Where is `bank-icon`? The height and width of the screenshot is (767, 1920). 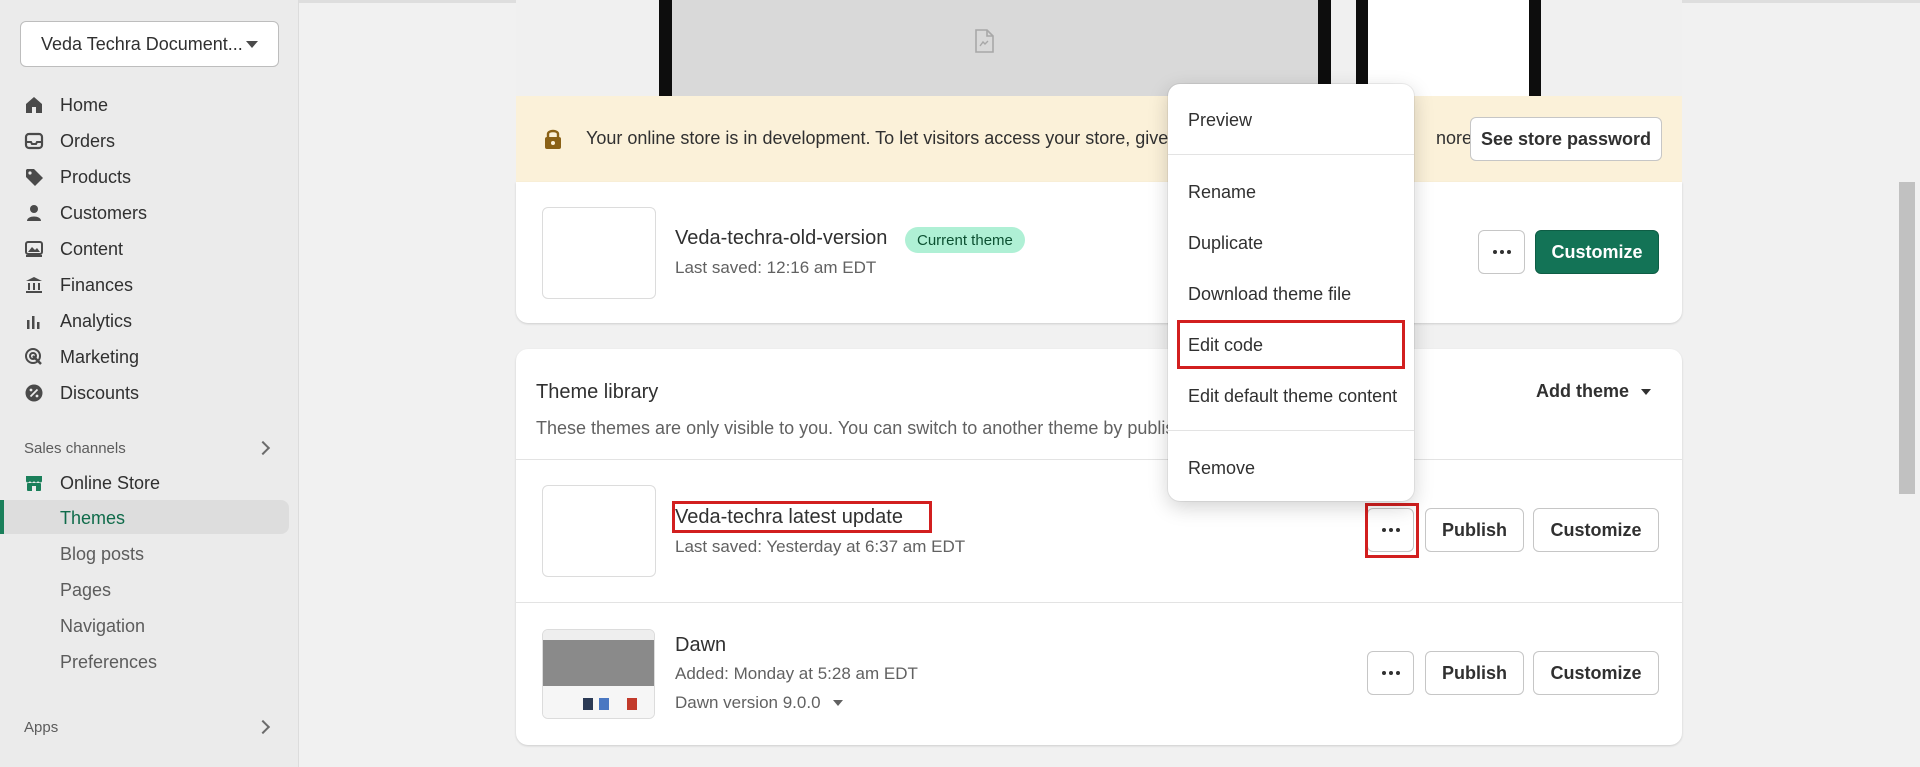 bank-icon is located at coordinates (34, 285).